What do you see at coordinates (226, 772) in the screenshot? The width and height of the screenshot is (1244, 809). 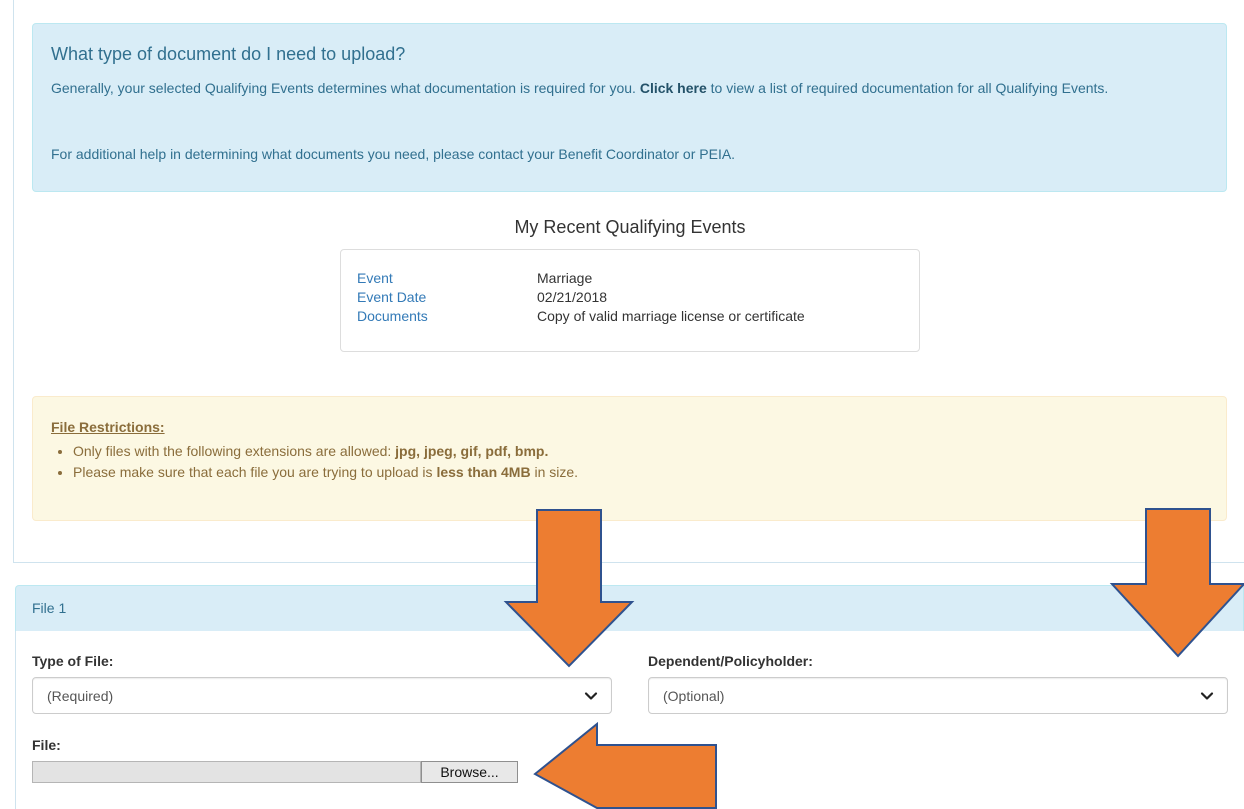 I see `file-path-field` at bounding box center [226, 772].